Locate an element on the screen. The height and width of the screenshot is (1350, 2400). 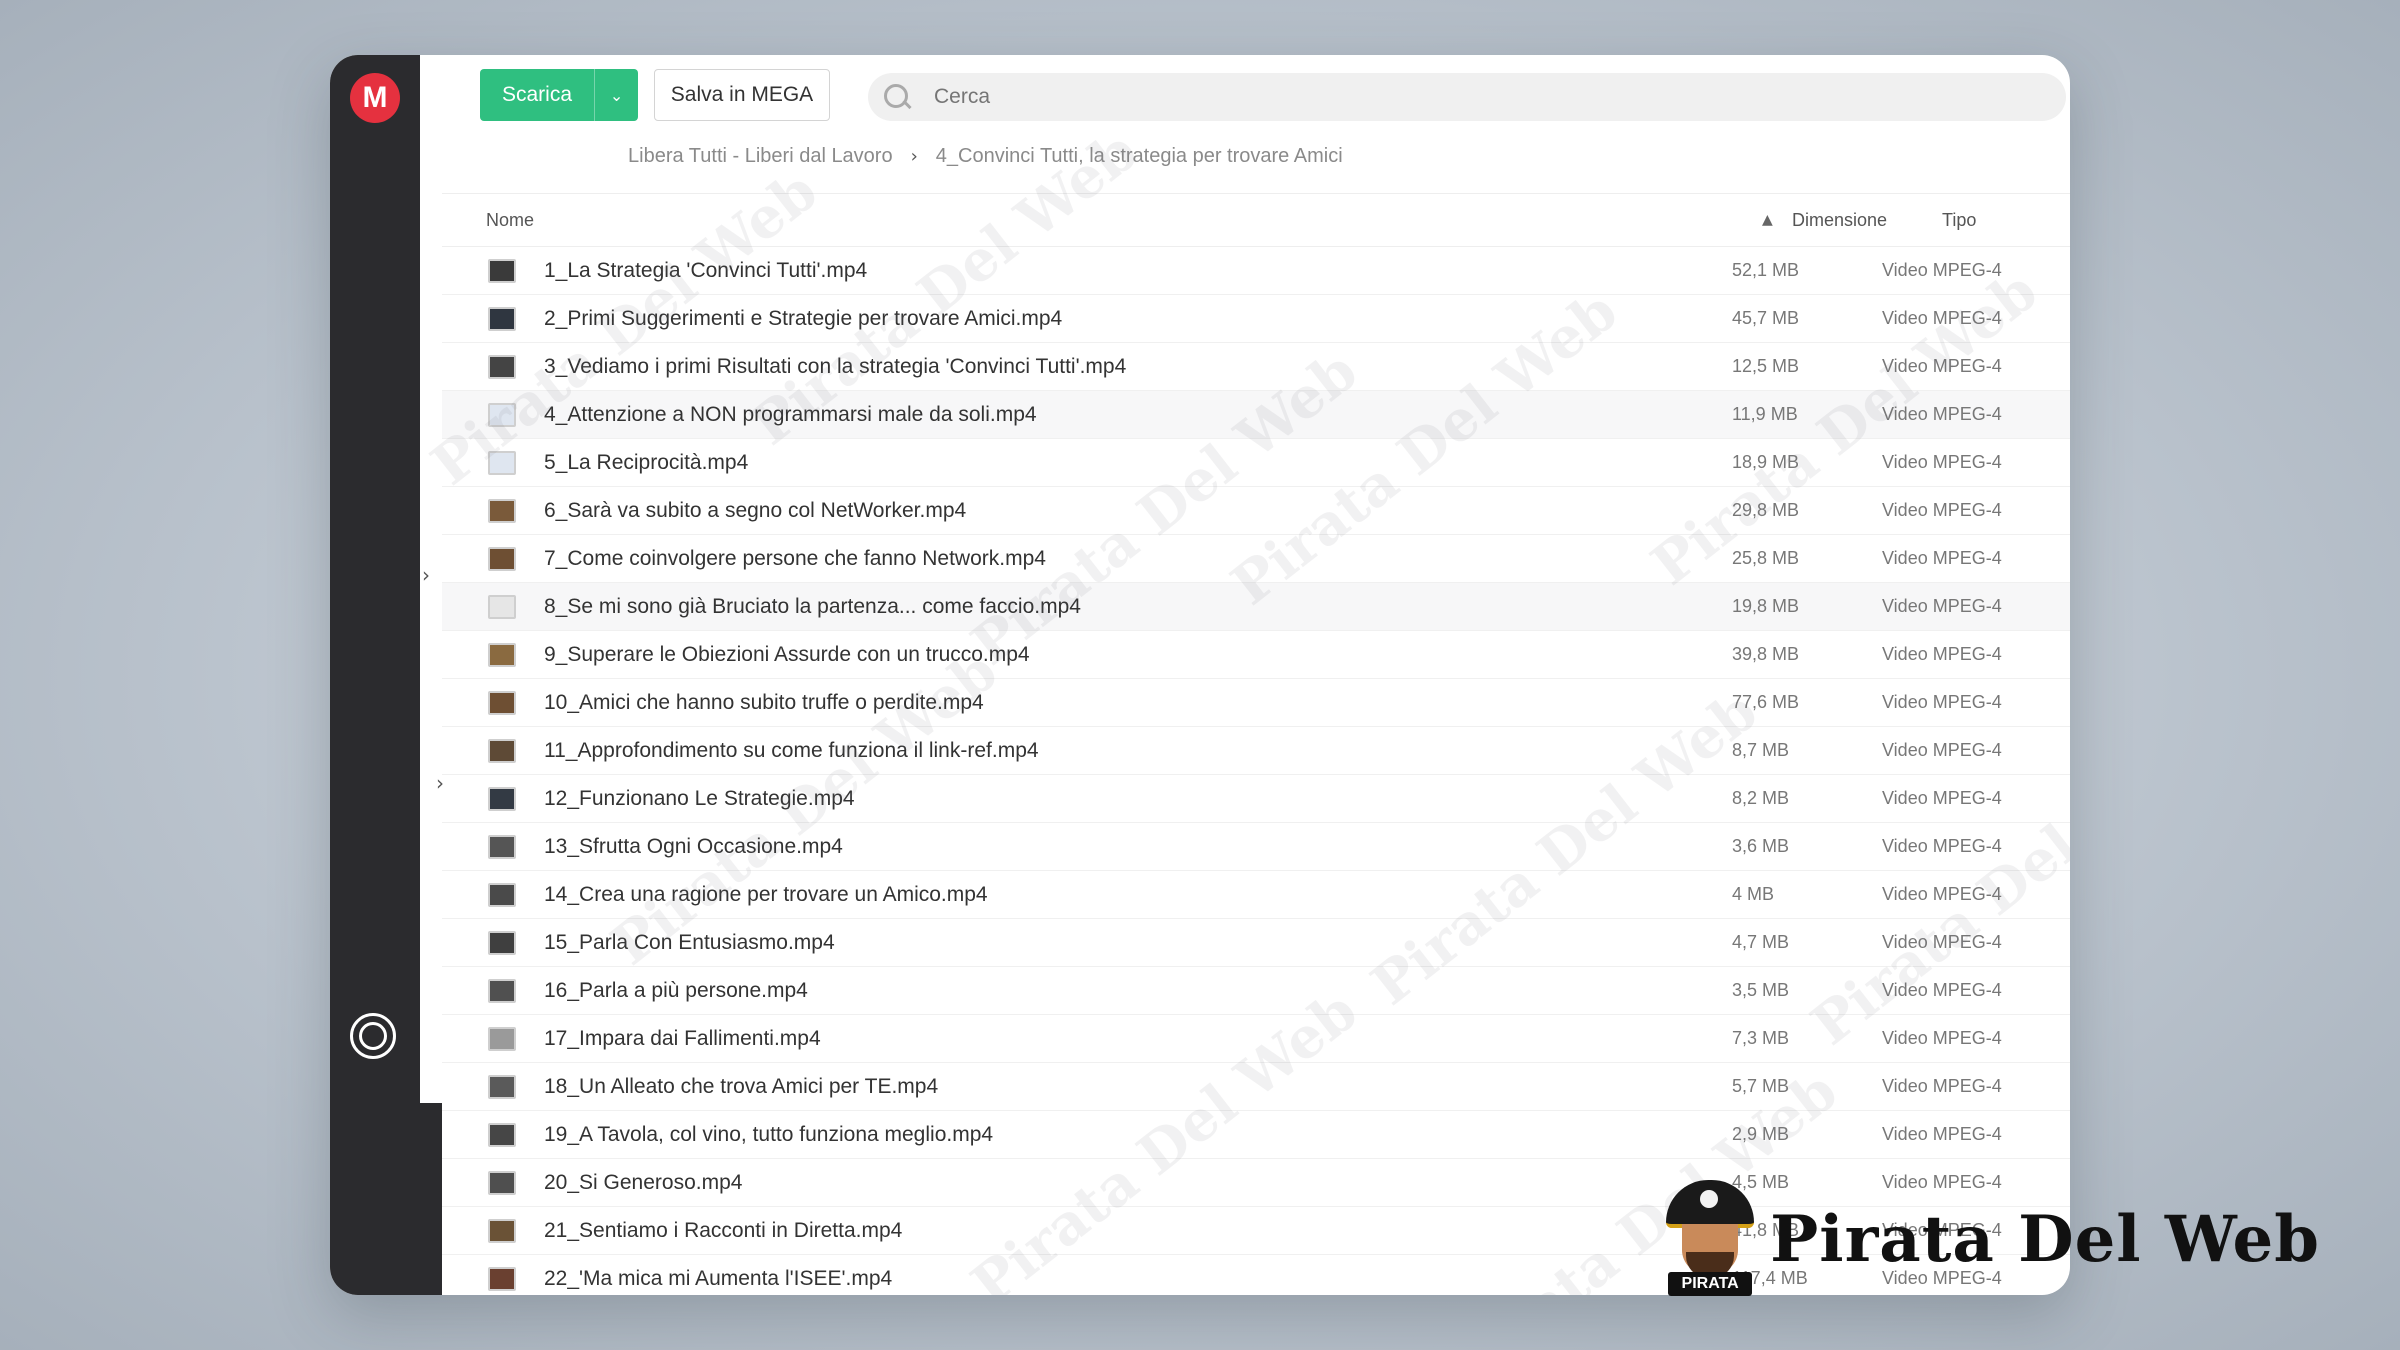
file-name: 22_'Ma mica mi Aumenta l'ISEE'.mp4 is located at coordinates (718, 1278).